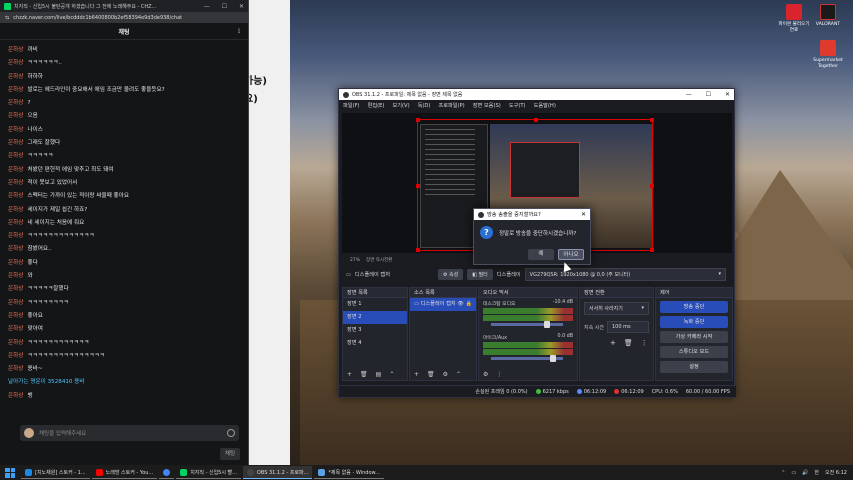 This screenshot has width=853, height=480. Describe the element at coordinates (124, 356) in the screenshot. I see `chat-message: 은하상 ㅋㅋㅋㅋㅋㅋㅋㅋㅋㅋㅋㅋㅋㅋㅋ` at that location.